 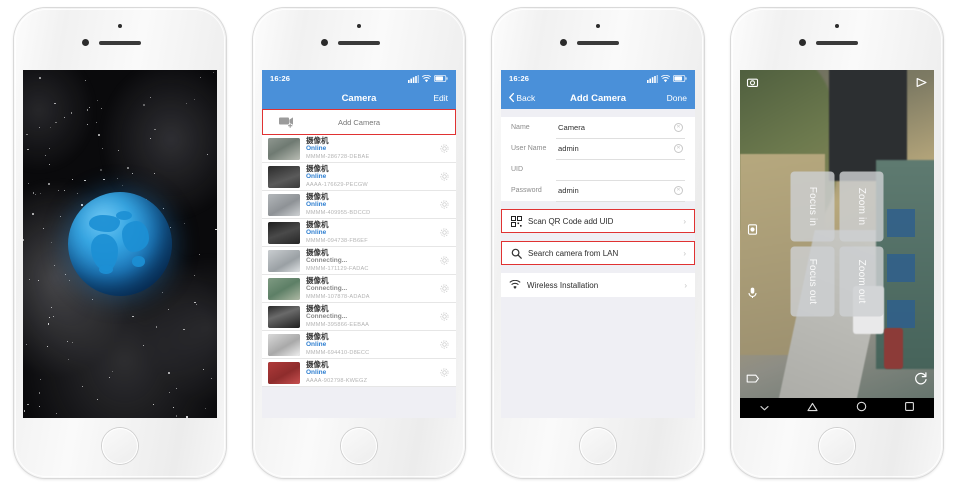 What do you see at coordinates (764, 408) in the screenshot?
I see `chevron-down-icon` at bounding box center [764, 408].